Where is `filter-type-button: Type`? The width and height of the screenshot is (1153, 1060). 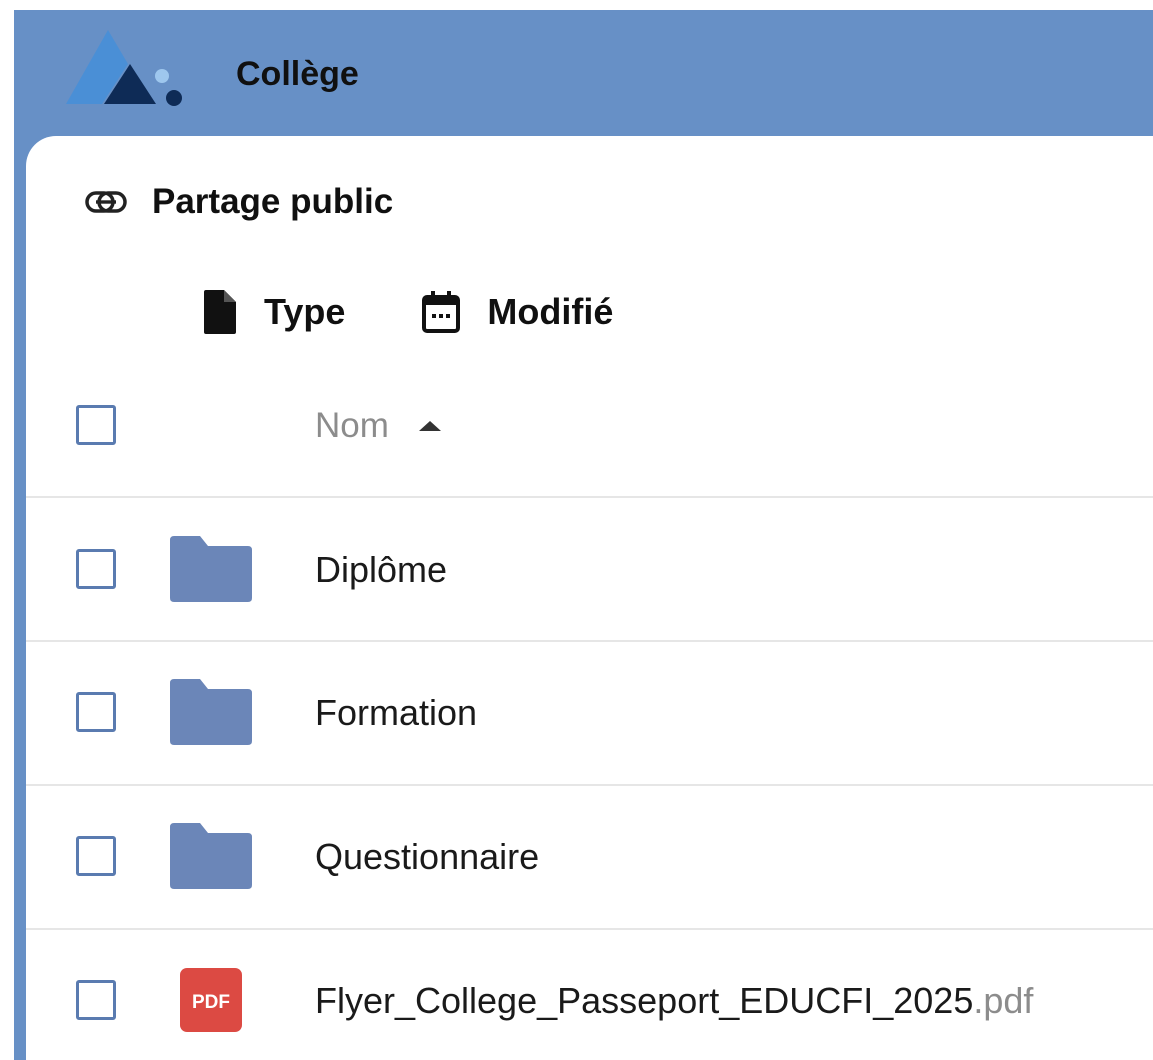
filter-type-button: Type is located at coordinates (273, 312).